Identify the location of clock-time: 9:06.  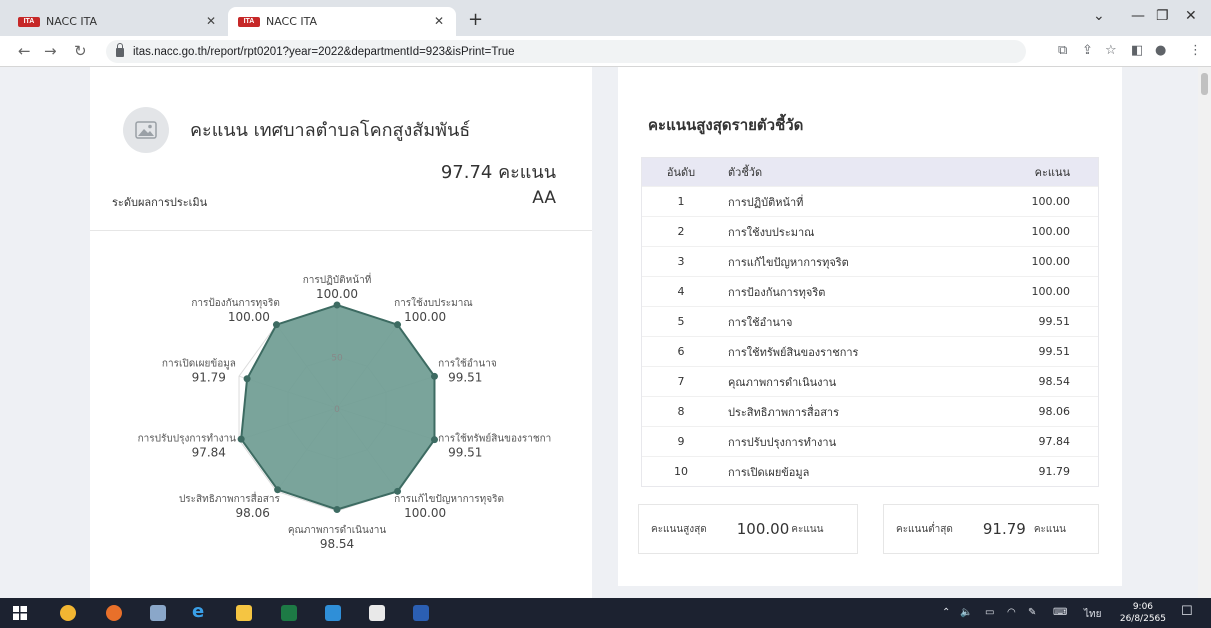
(1143, 607).